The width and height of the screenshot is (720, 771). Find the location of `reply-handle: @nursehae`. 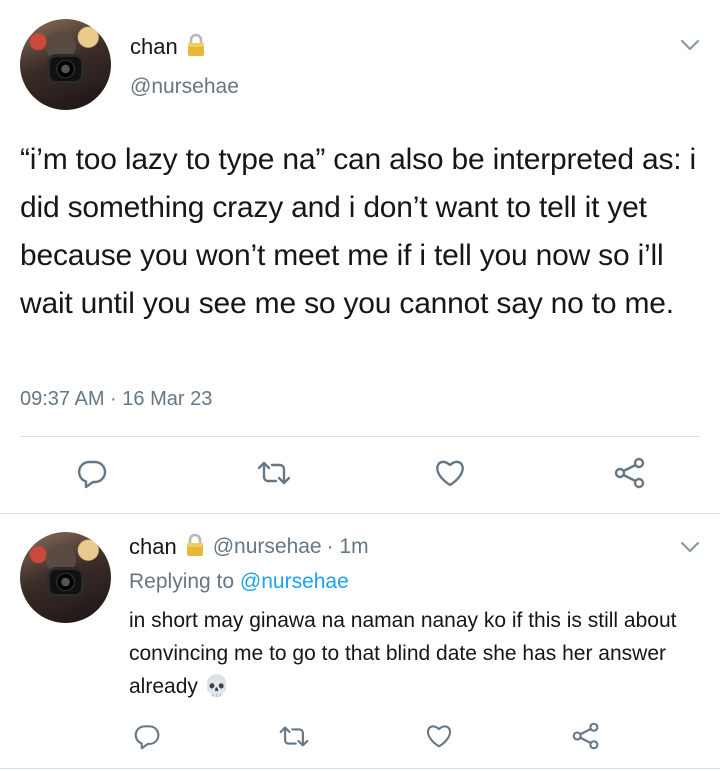

reply-handle: @nursehae is located at coordinates (267, 547).